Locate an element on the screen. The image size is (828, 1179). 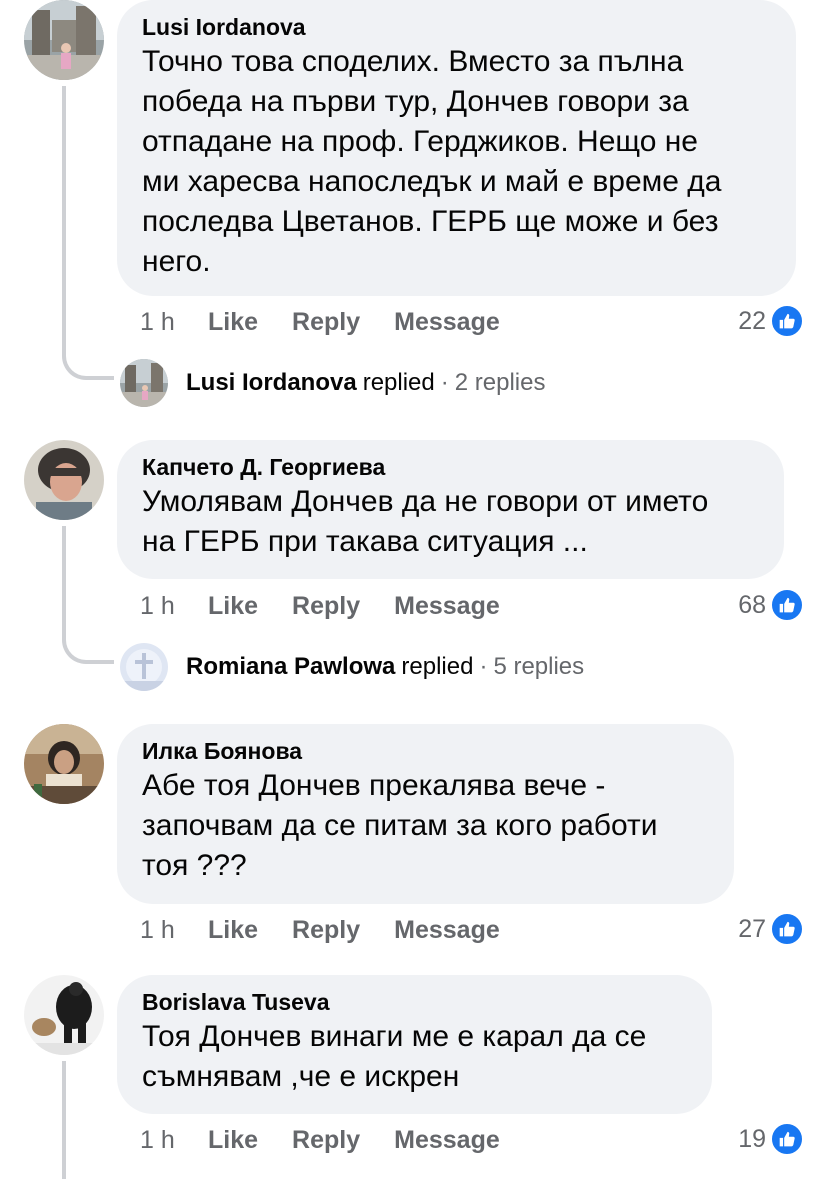
comment-author: Lusi Iordanova is located at coordinates (456, 27).